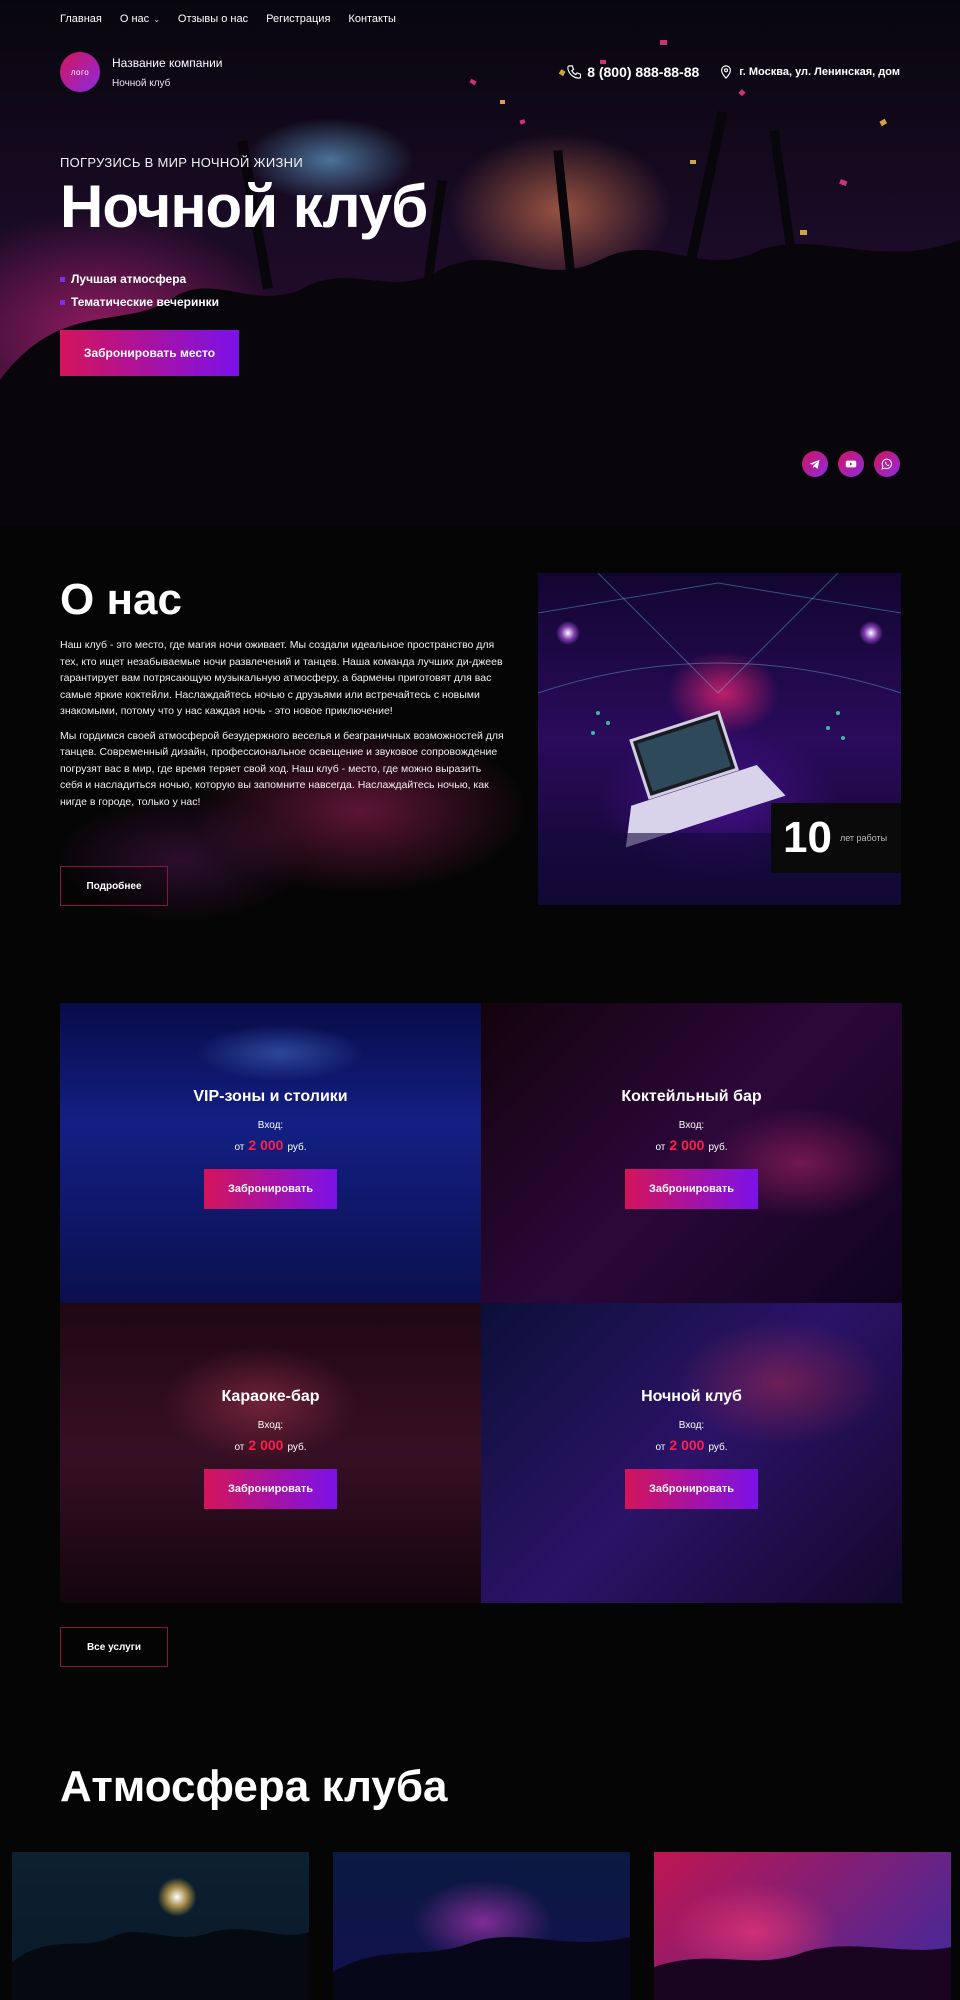  What do you see at coordinates (160, 1926) in the screenshot?
I see `gallery-photo-confetti` at bounding box center [160, 1926].